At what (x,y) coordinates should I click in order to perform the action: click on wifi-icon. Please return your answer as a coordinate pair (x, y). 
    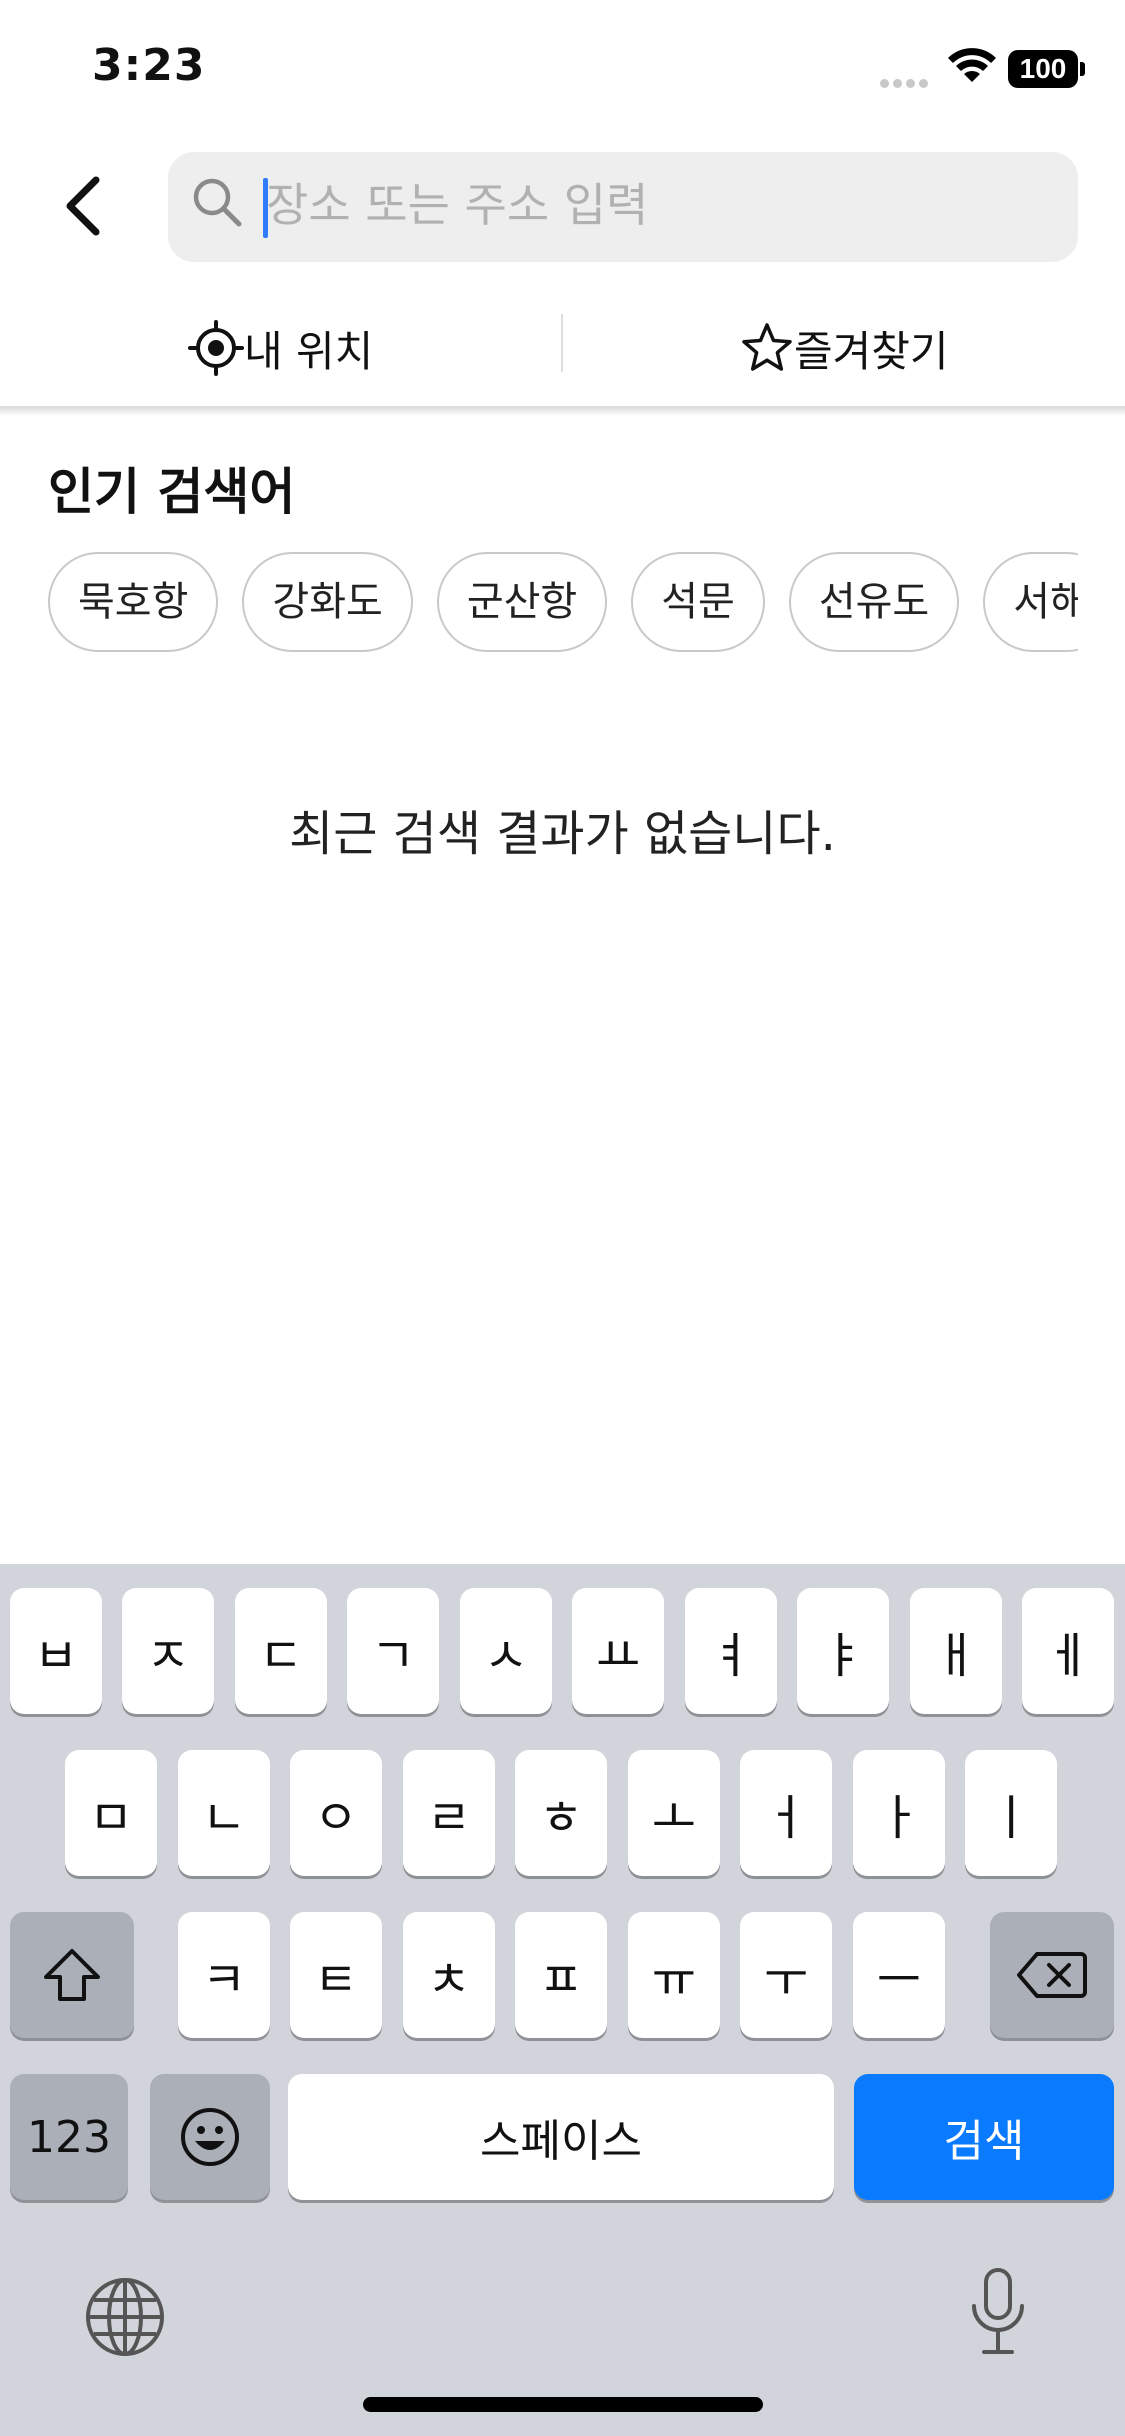
    Looking at the image, I should click on (972, 65).